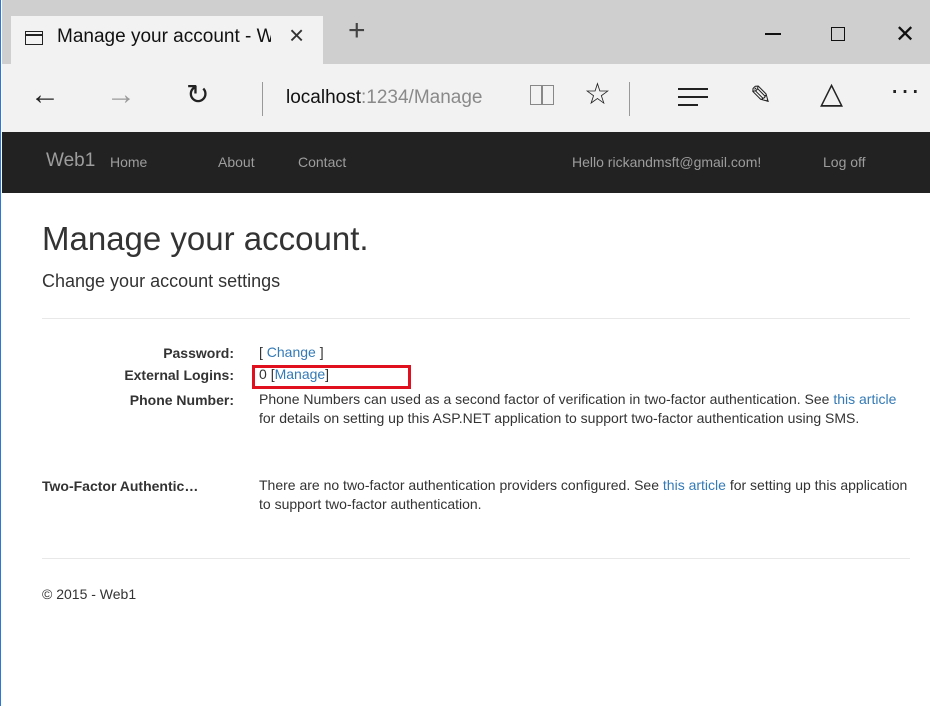 The width and height of the screenshot is (930, 706). I want to click on minimize-button, so click(773, 34).